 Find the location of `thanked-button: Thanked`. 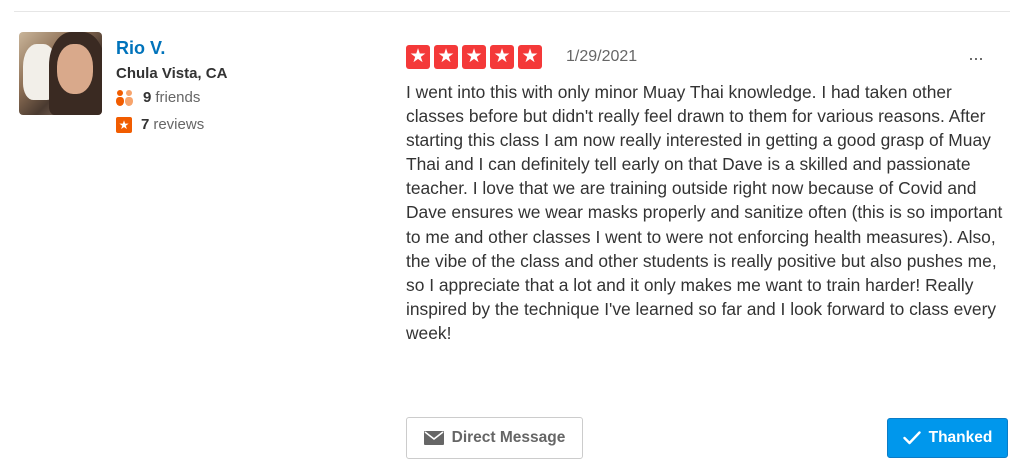

thanked-button: Thanked is located at coordinates (947, 438).